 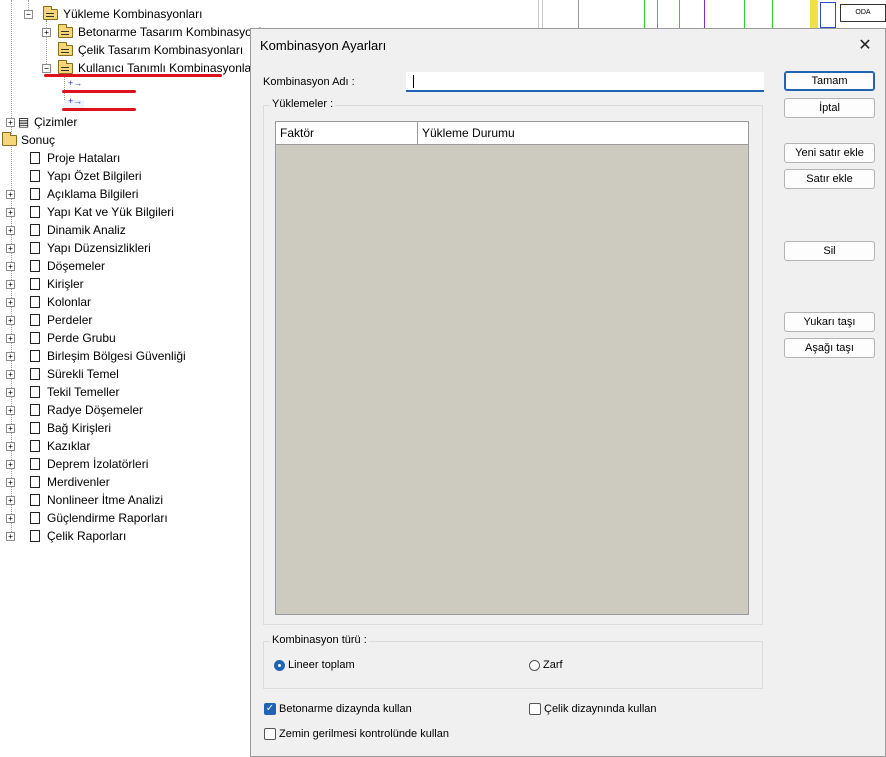 What do you see at coordinates (79, 428) in the screenshot?
I see `tree-item-label: Bağ Kirişleri` at bounding box center [79, 428].